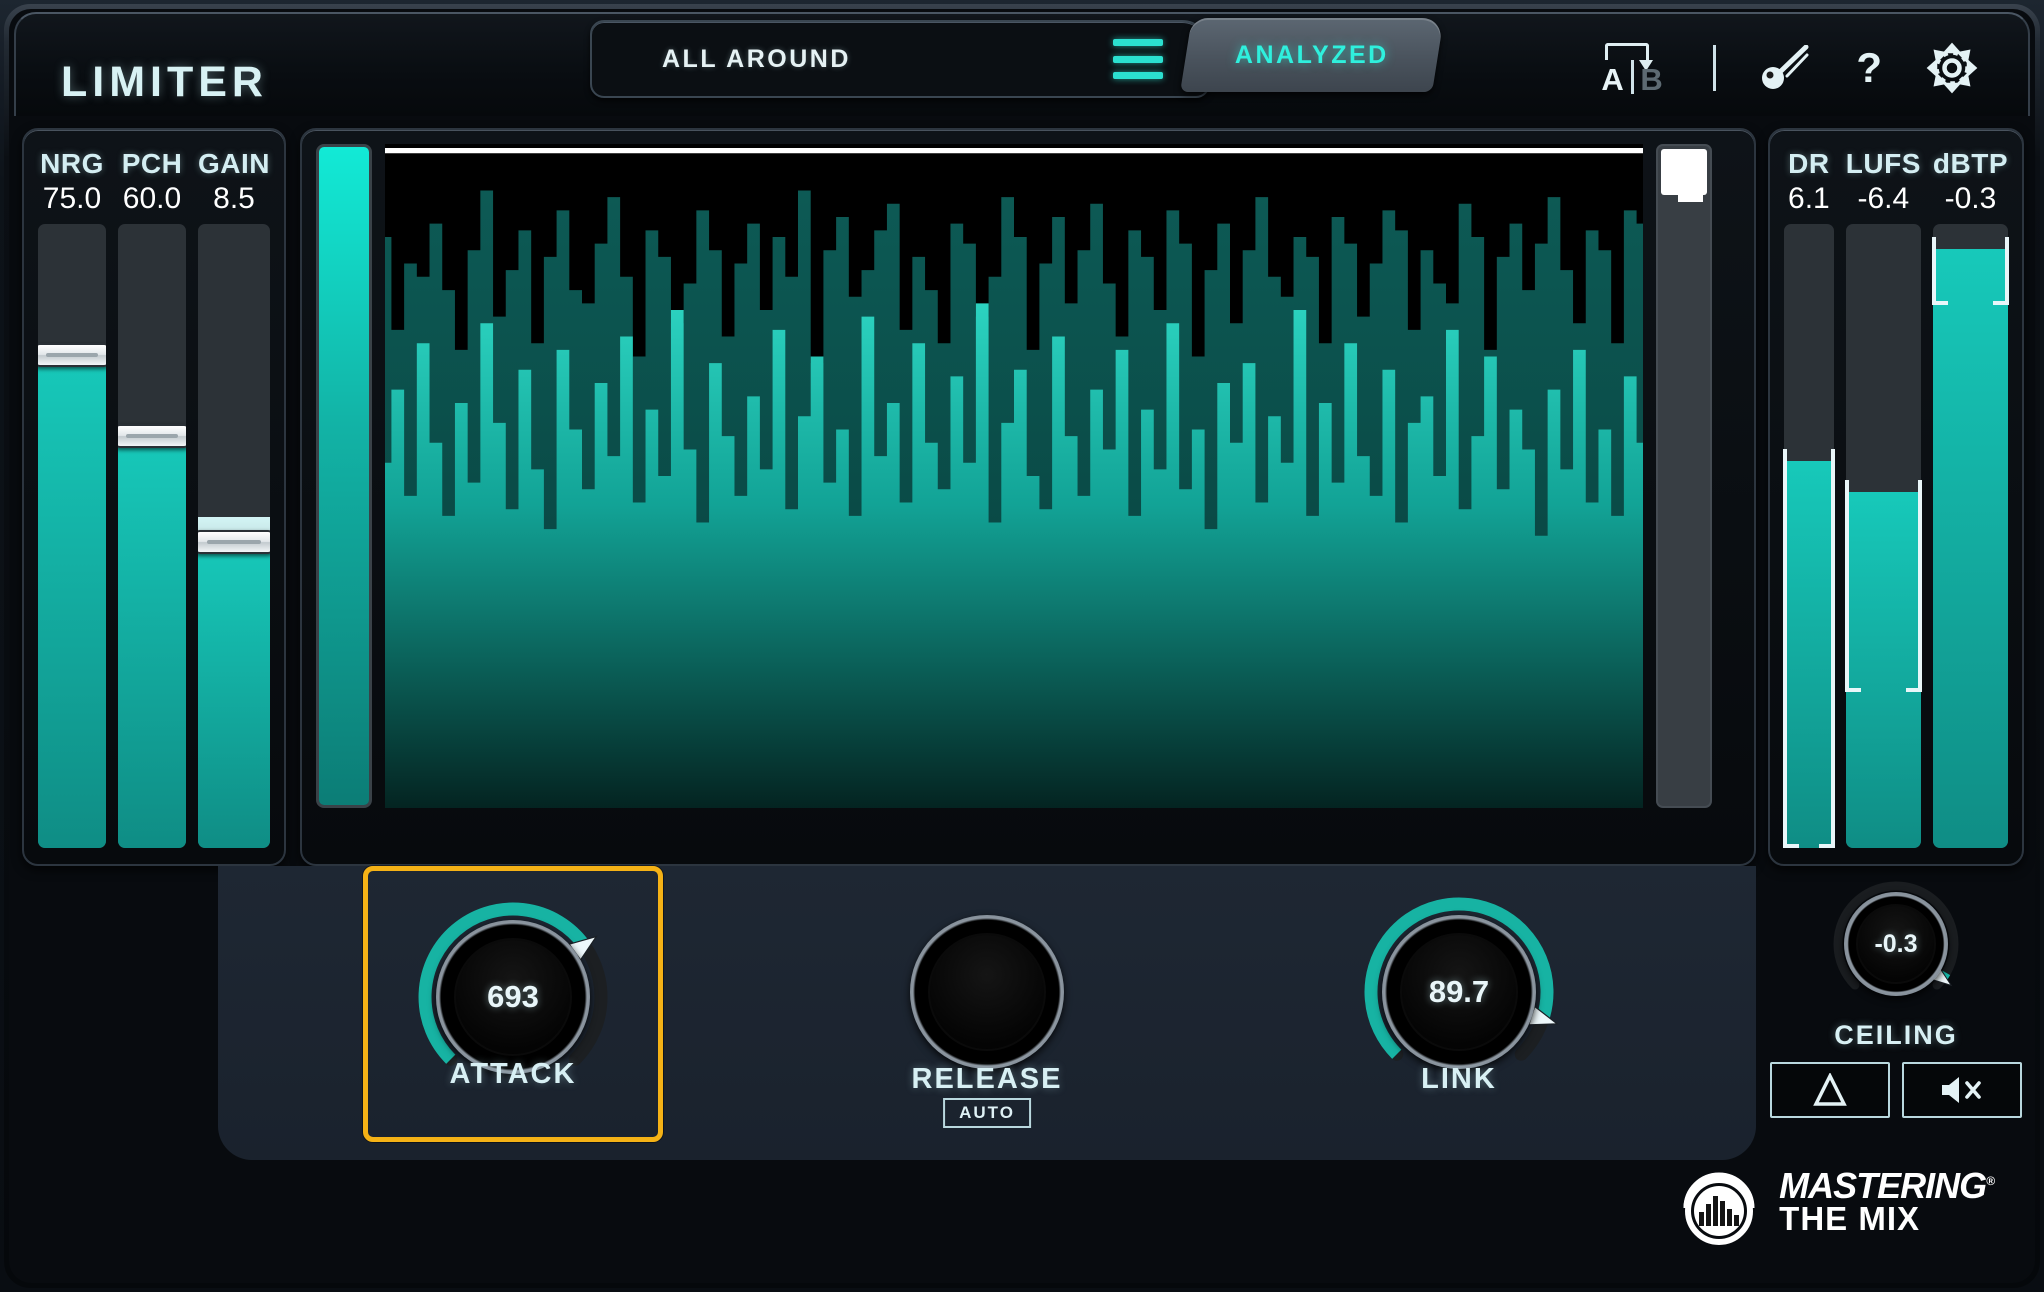 The width and height of the screenshot is (2044, 1292). I want to click on control-cell-link: 89.7 LINK, so click(1459, 1004).